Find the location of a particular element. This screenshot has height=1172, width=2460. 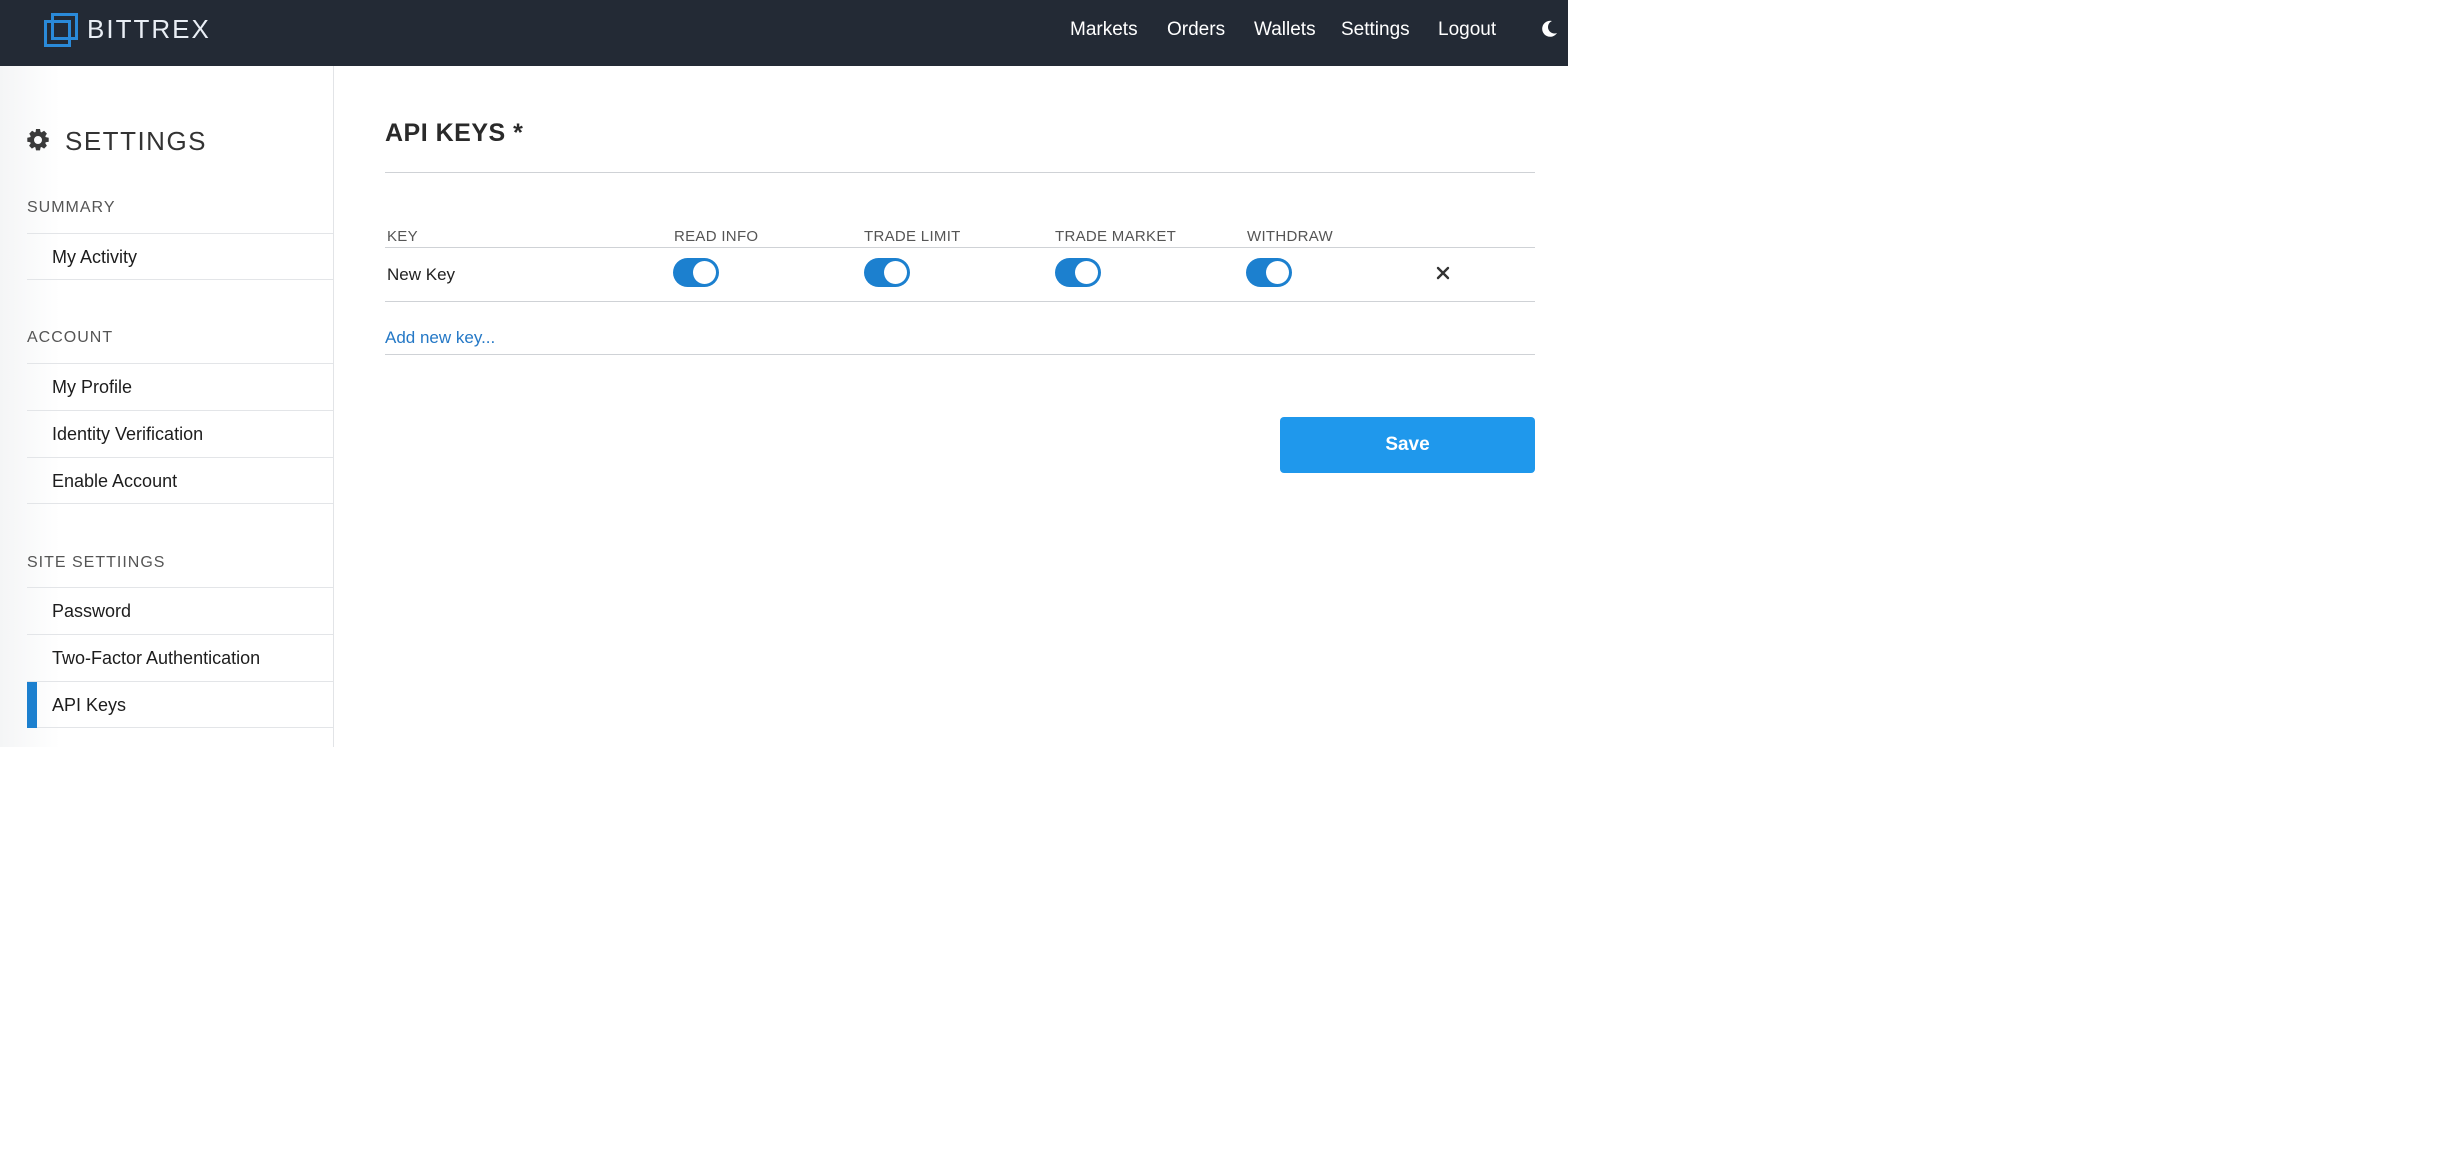

sidebar-item-api-keys: API Keys is located at coordinates (180, 704).